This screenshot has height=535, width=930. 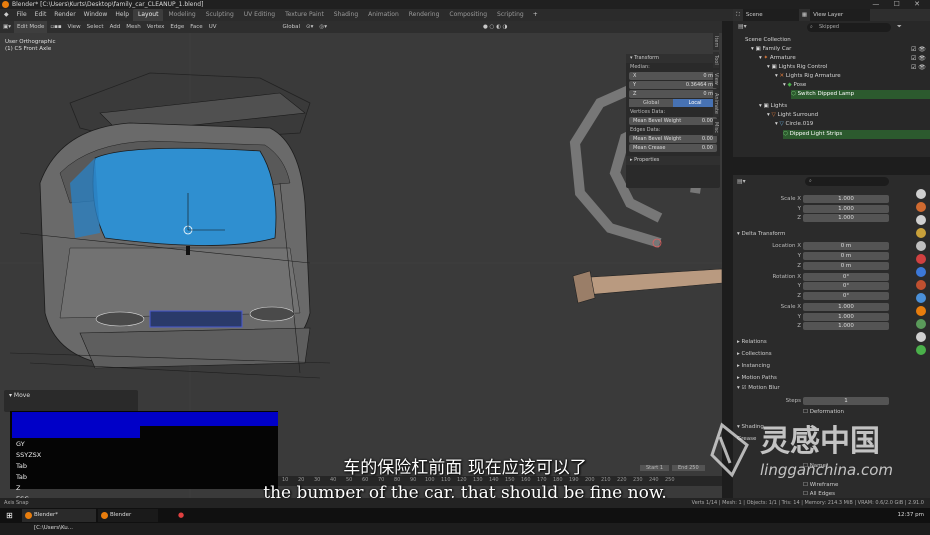 What do you see at coordinates (651, 103) in the screenshot?
I see `global-button: Global` at bounding box center [651, 103].